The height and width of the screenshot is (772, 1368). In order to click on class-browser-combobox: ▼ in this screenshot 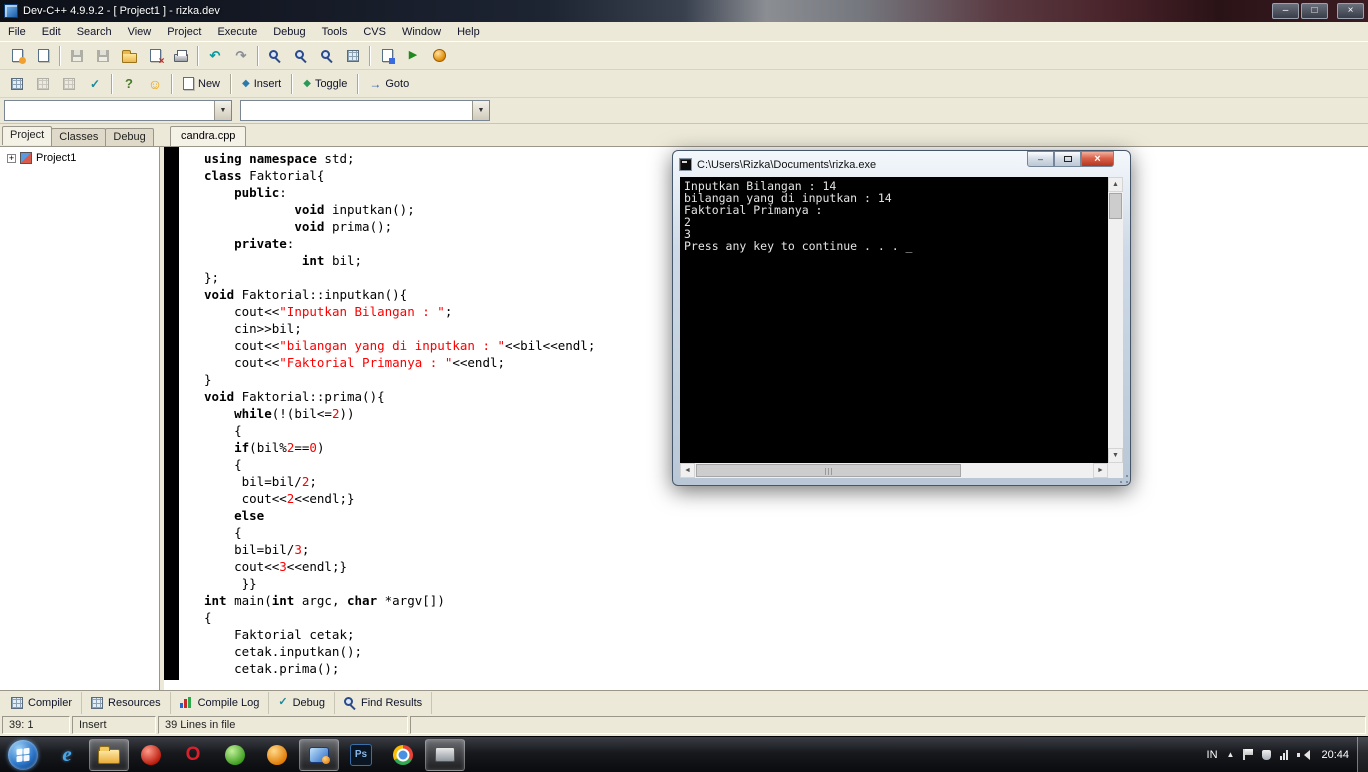, I will do `click(365, 110)`.